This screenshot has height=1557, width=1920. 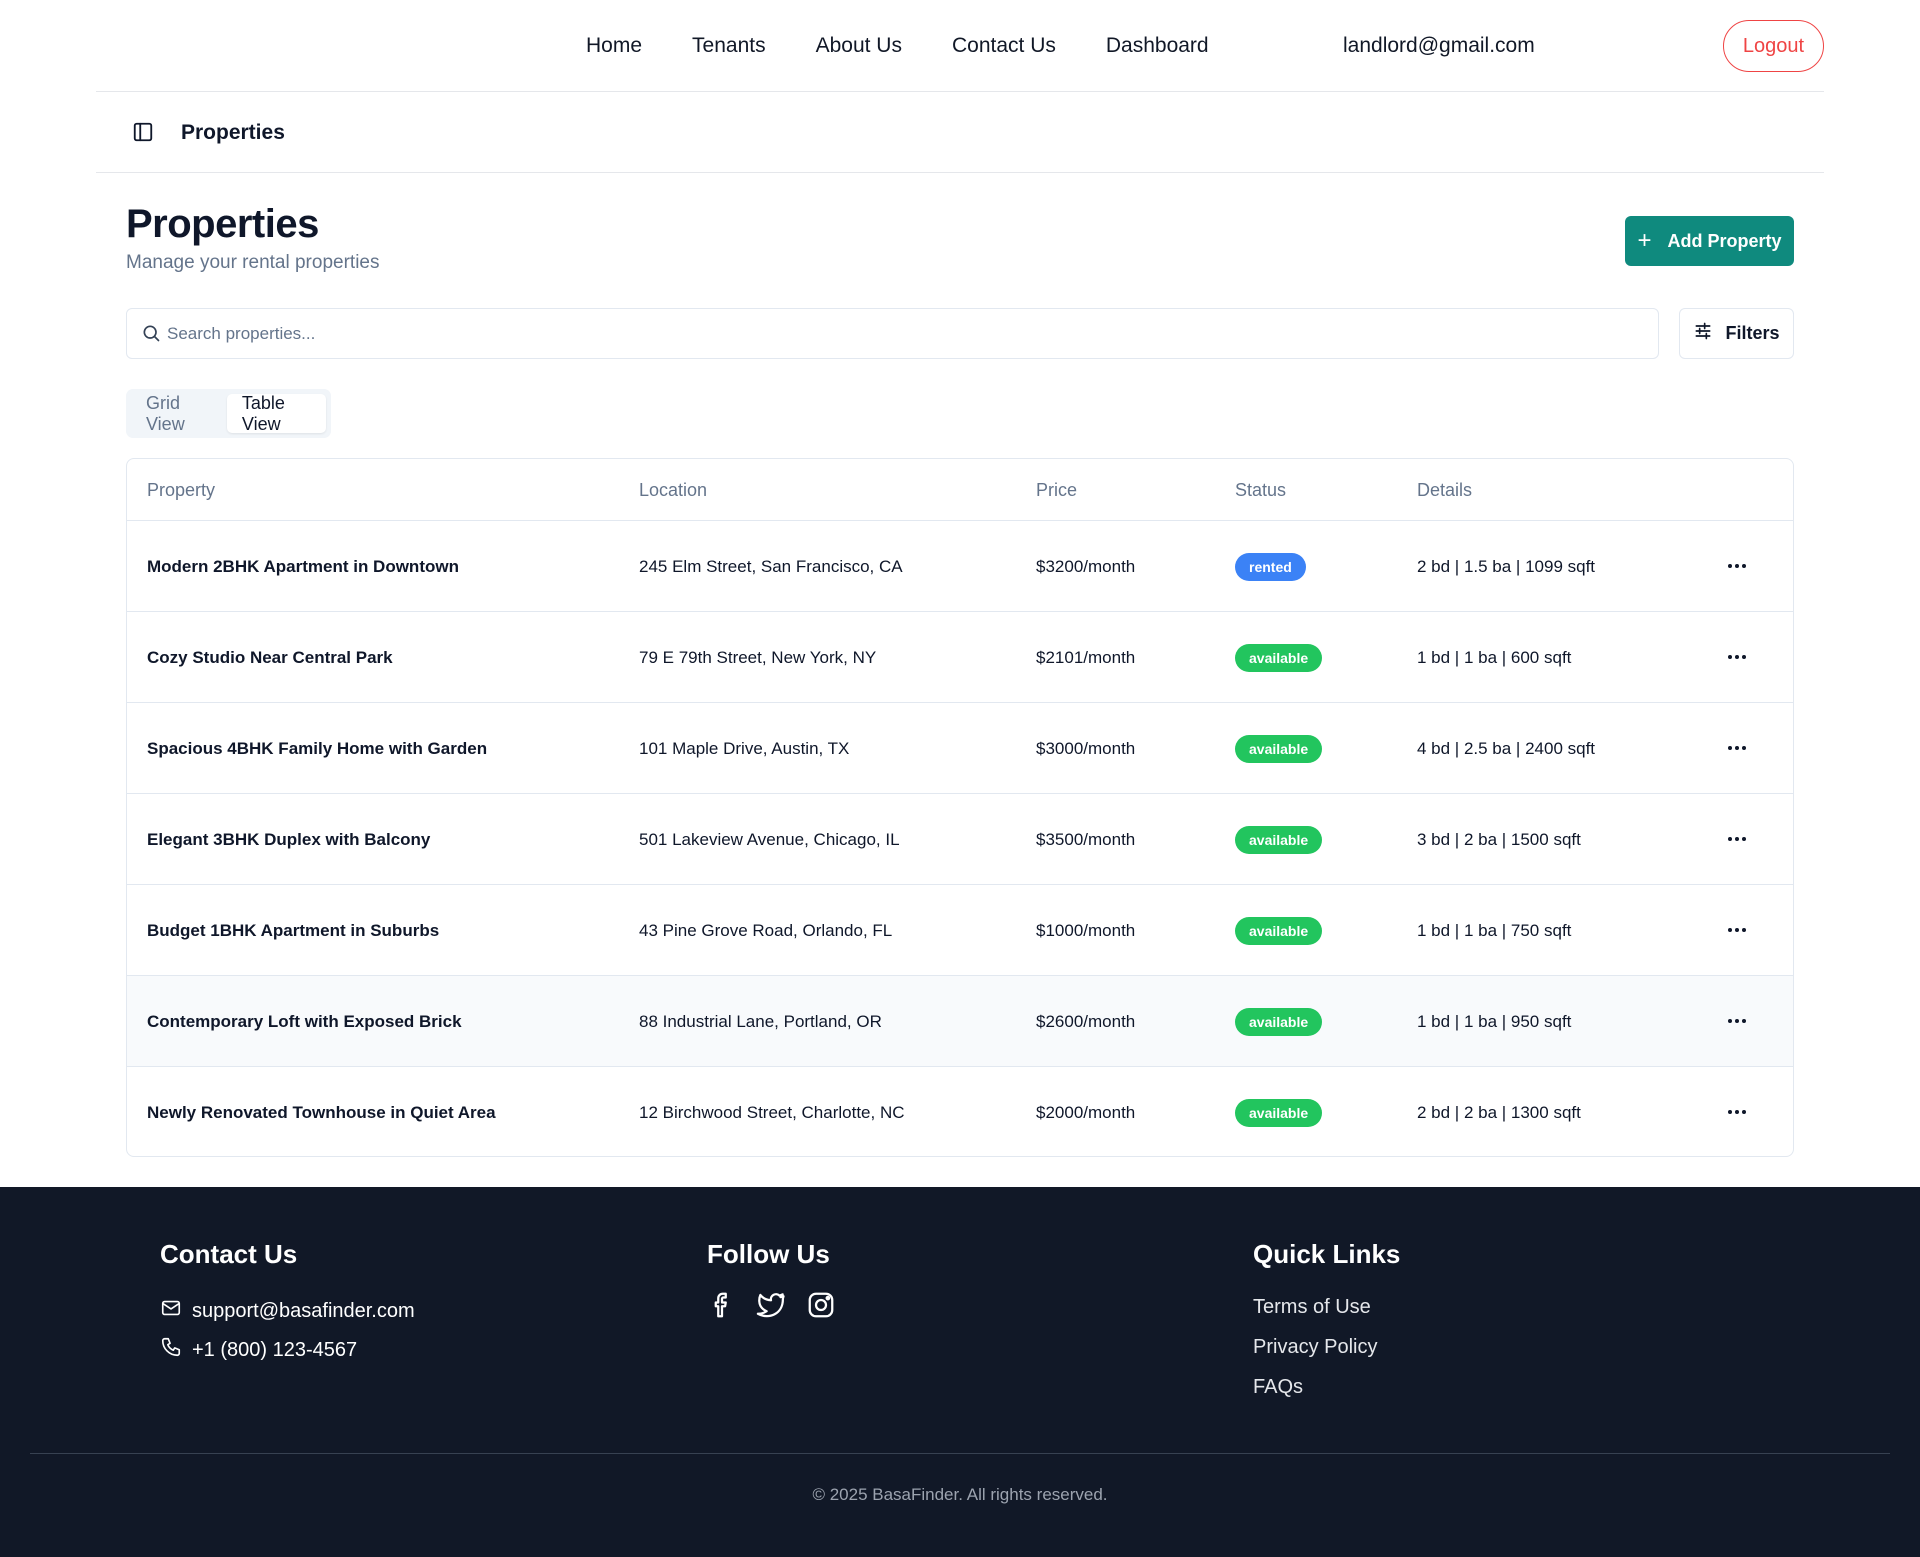 What do you see at coordinates (1086, 566) in the screenshot?
I see `property-price: $3200/month` at bounding box center [1086, 566].